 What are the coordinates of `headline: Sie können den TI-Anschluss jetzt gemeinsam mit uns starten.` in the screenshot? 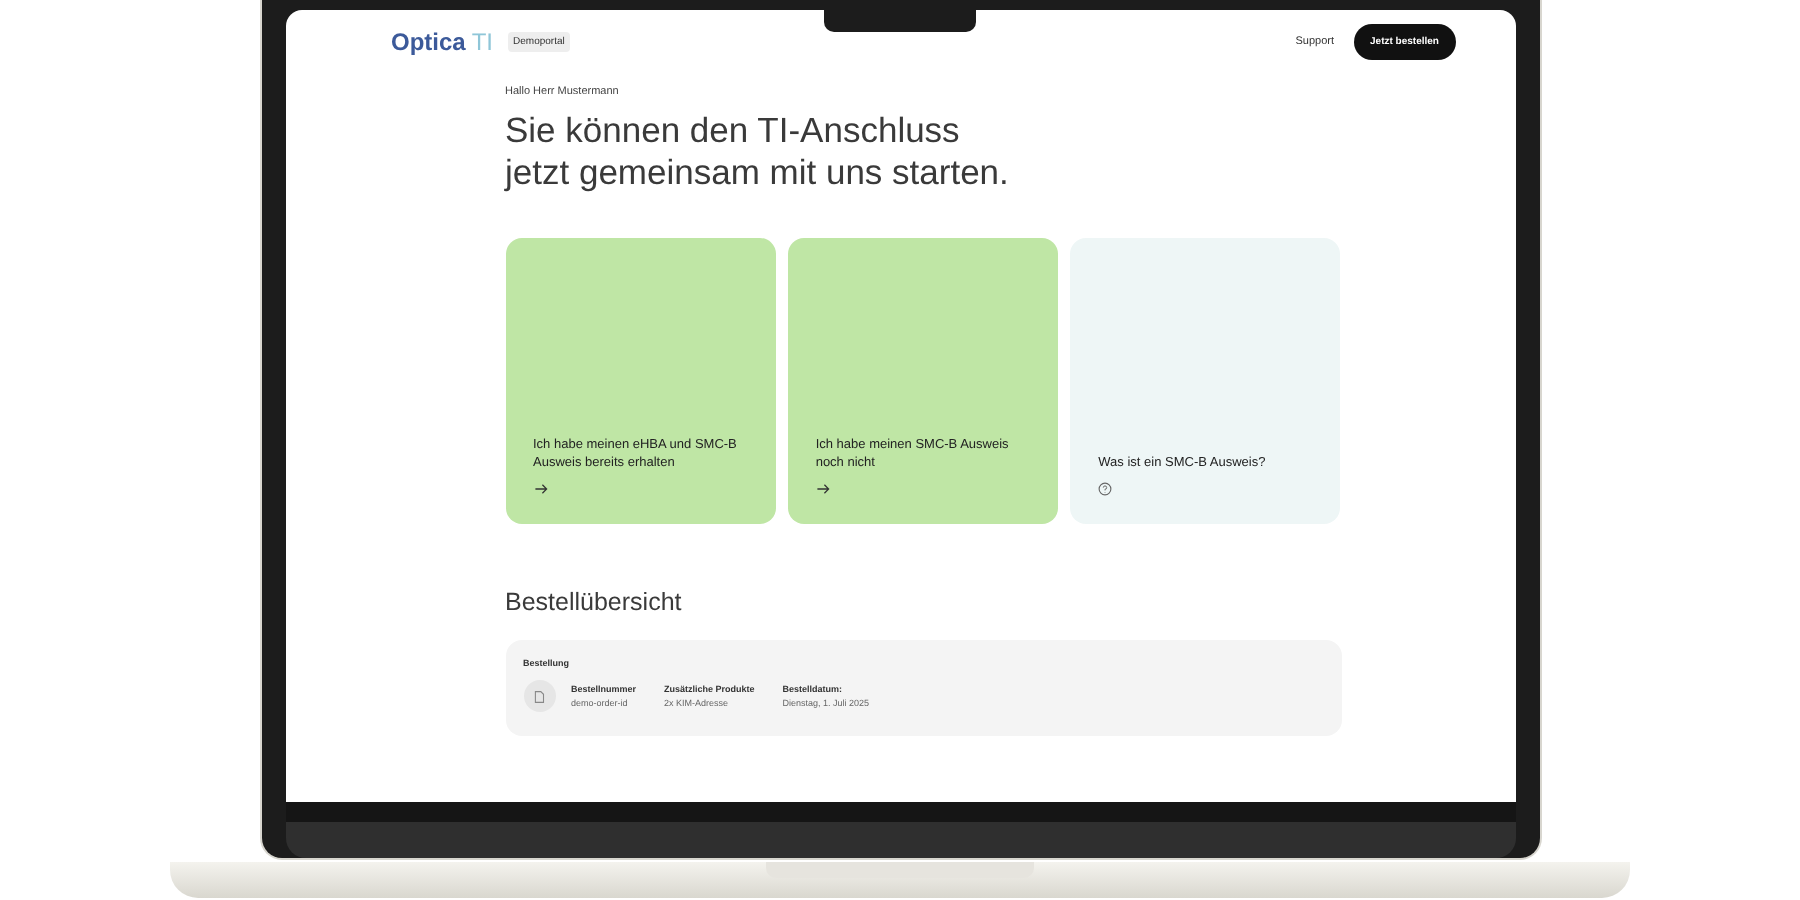 It's located at (758, 152).